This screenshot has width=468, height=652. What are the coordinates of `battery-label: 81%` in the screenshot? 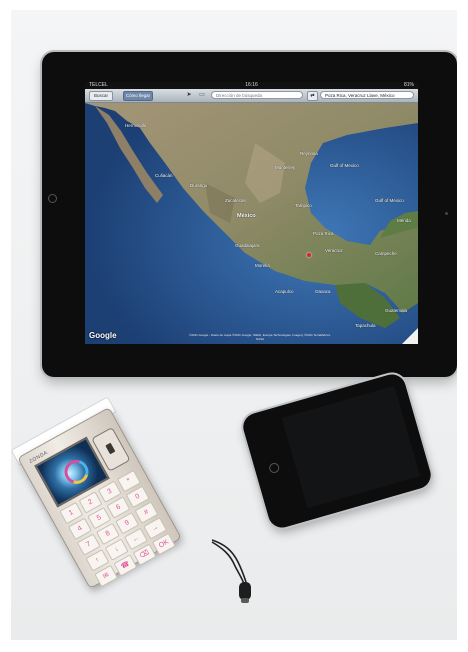 It's located at (408, 85).